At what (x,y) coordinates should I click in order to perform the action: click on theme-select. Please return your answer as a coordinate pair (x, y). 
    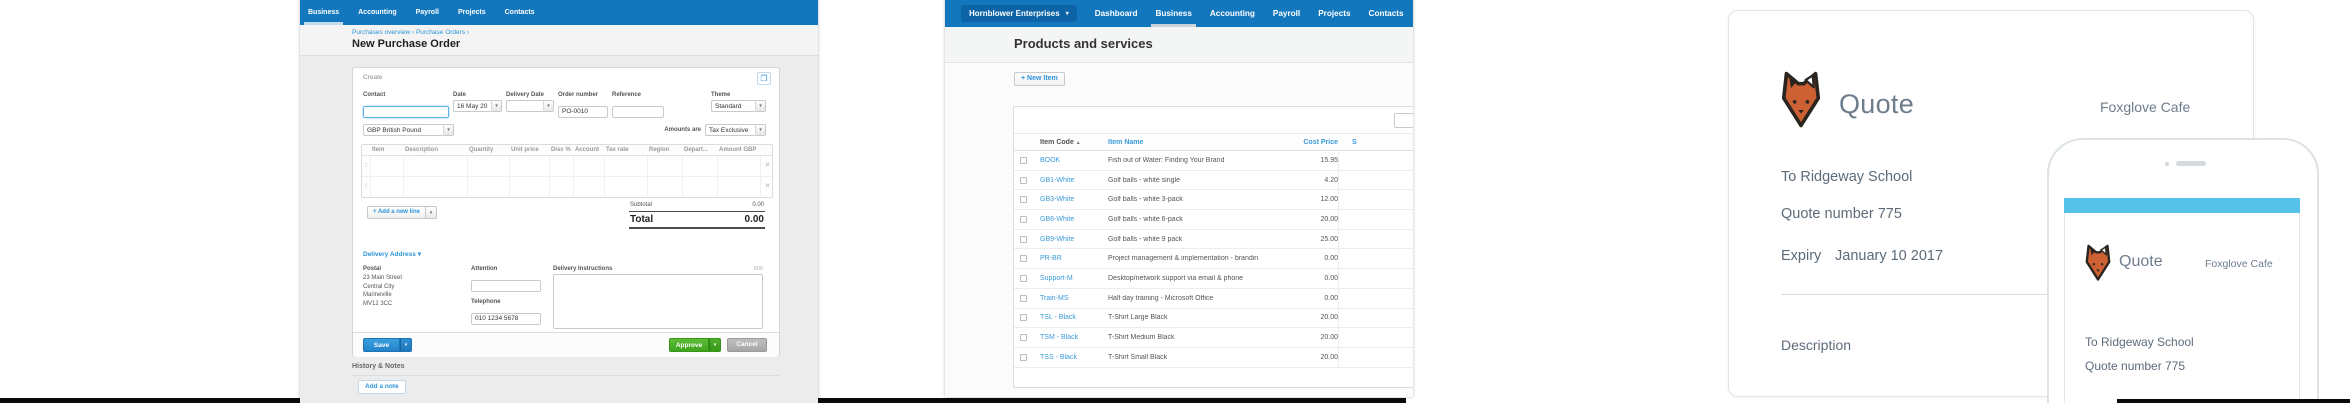
    Looking at the image, I should click on (733, 106).